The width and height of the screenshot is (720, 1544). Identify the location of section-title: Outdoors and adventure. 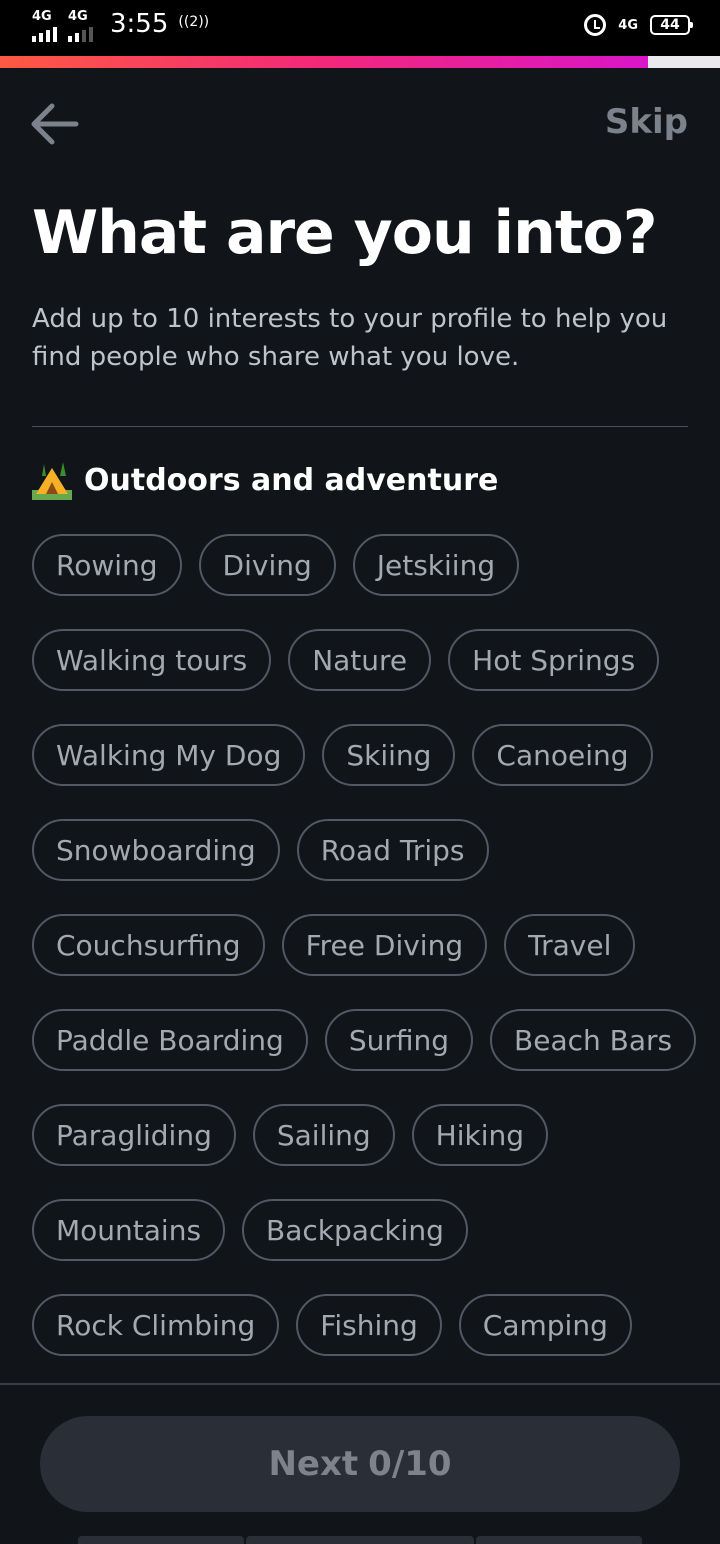
(291, 480).